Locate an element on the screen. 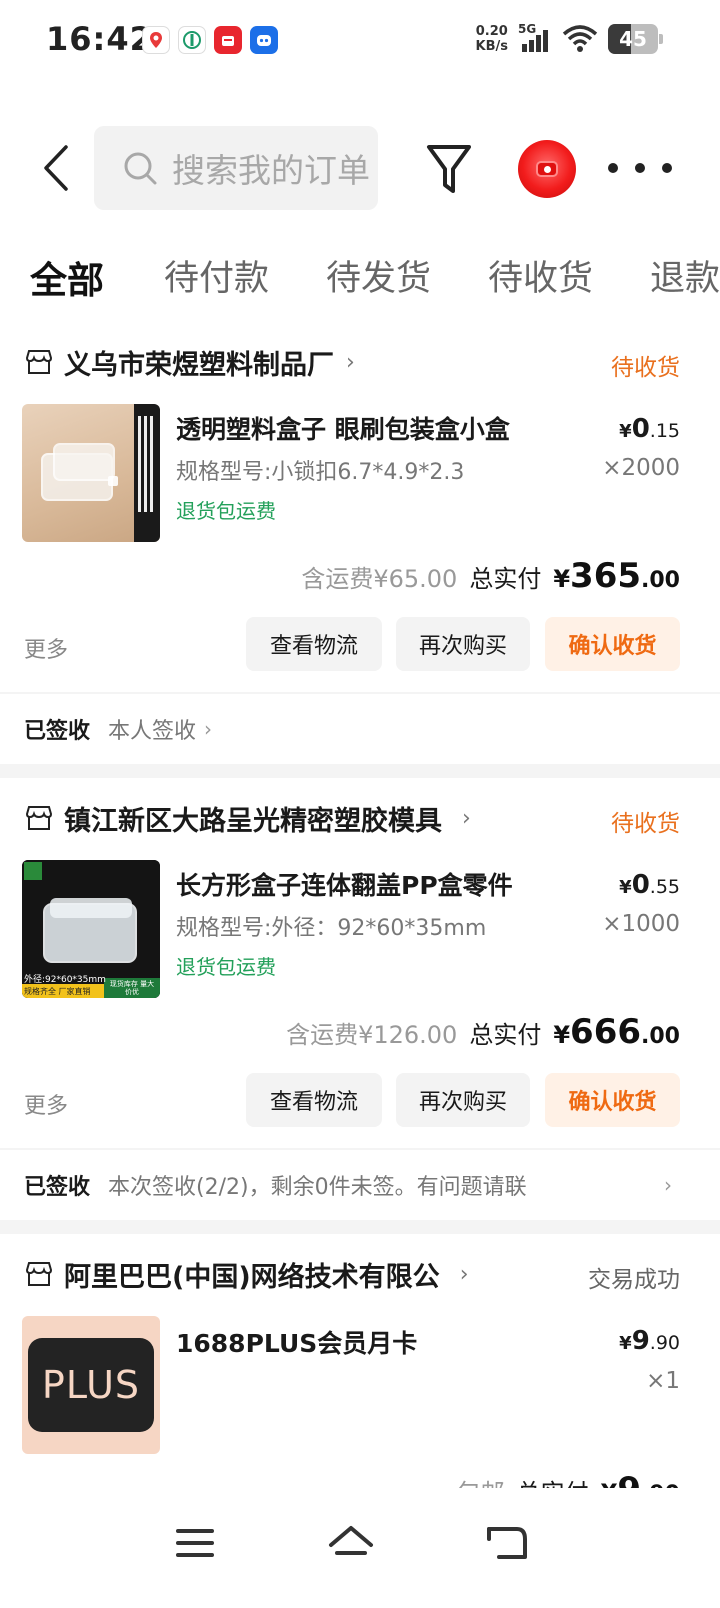  product-title: 1688PLUS会员月卡 is located at coordinates (296, 1342).